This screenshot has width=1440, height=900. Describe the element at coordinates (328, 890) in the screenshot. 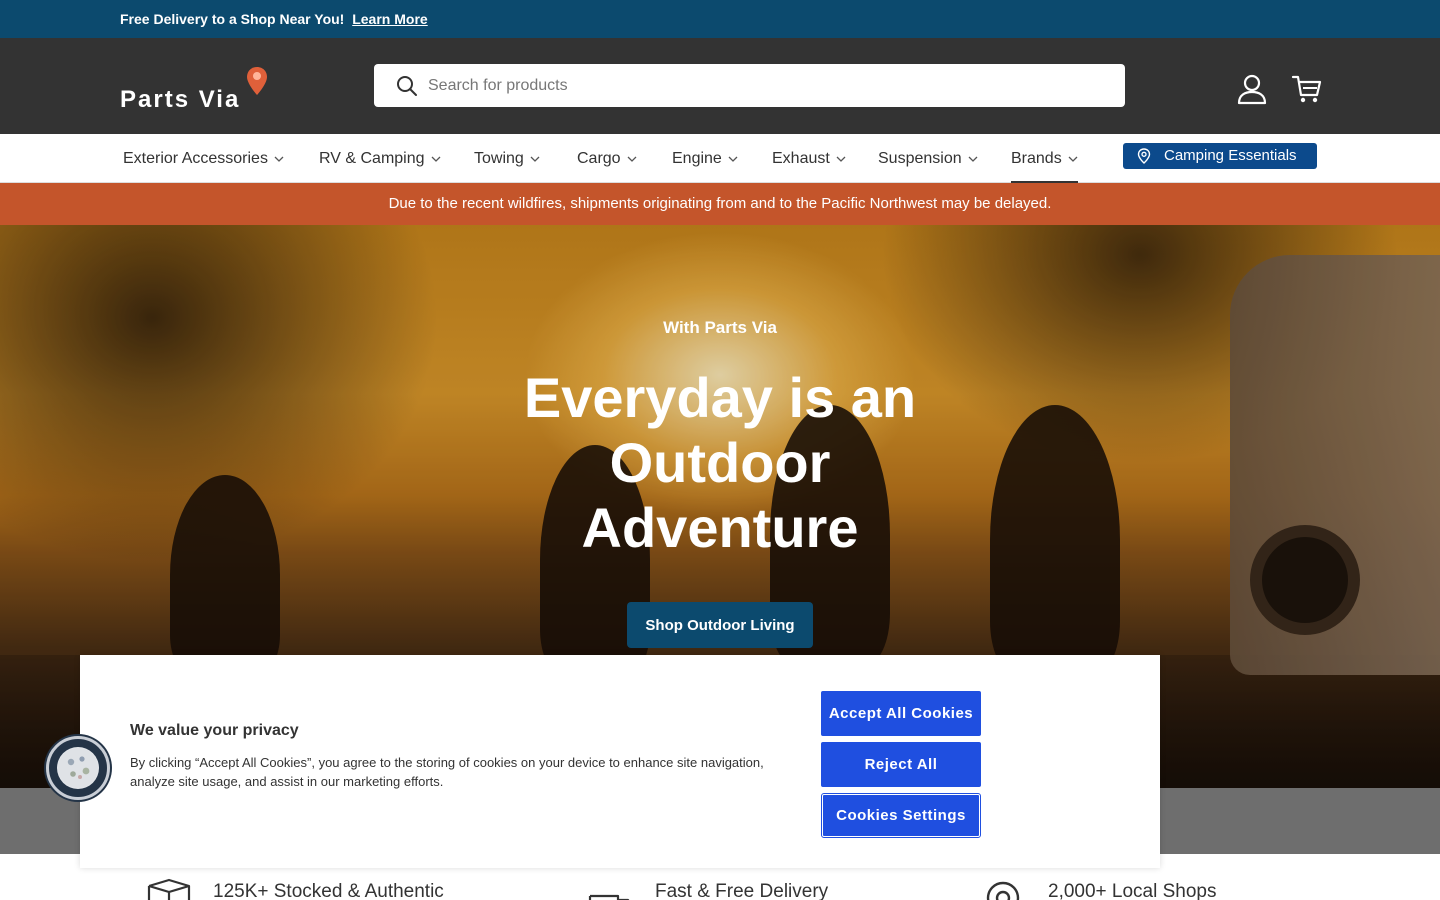

I see `feature-label: 125K+ Stocked & Authentic` at that location.